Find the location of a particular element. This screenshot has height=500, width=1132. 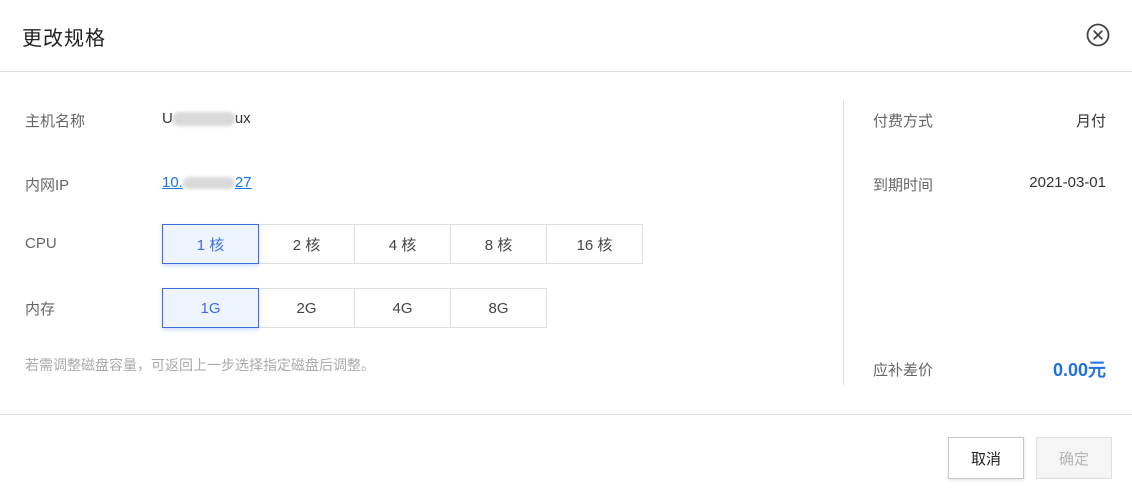

cpu-option-16: 16 核 is located at coordinates (594, 244).